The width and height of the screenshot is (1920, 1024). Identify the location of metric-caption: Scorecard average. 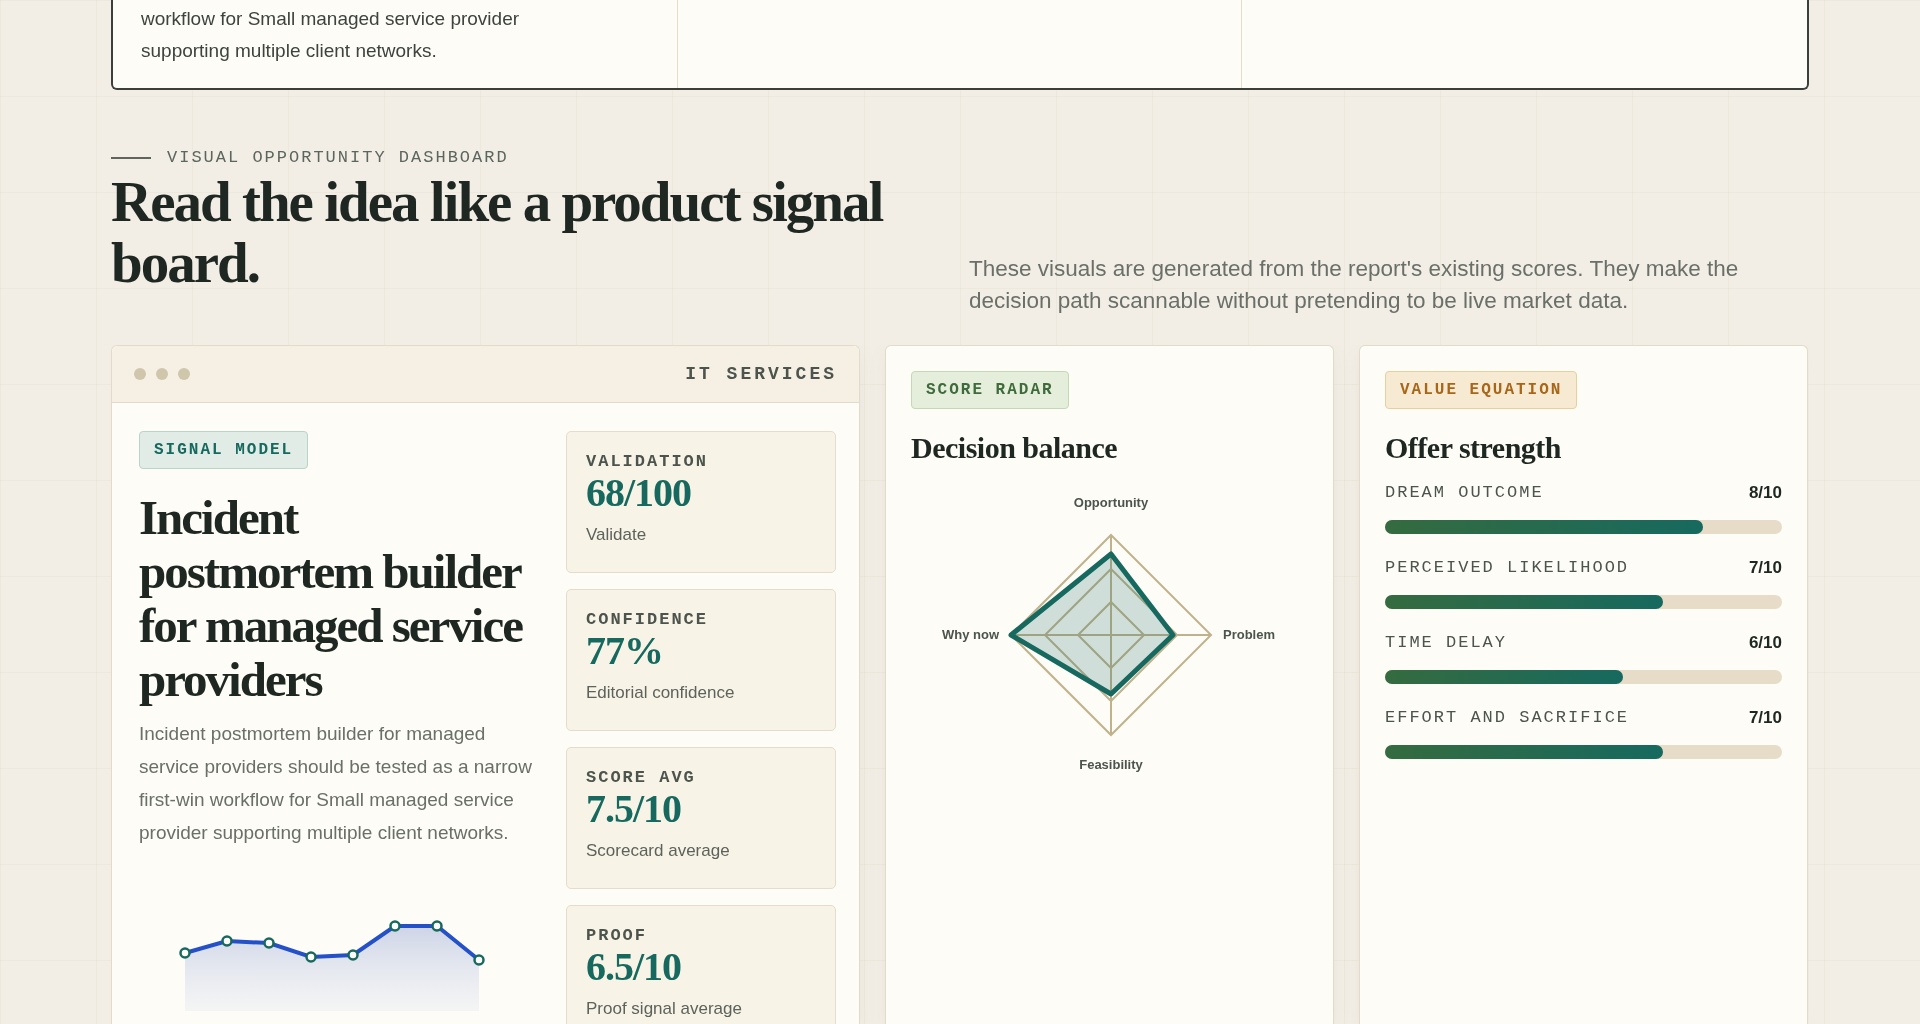
(658, 851).